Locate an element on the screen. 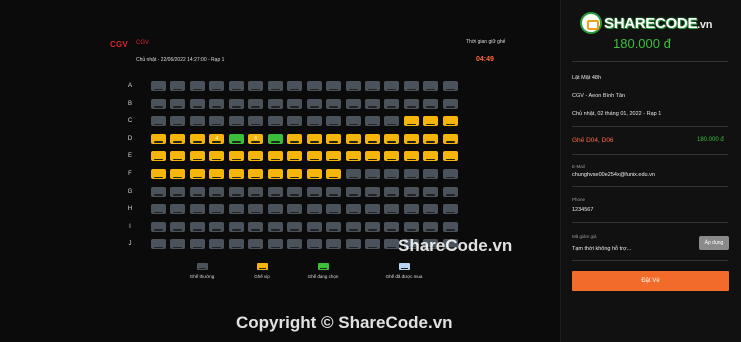  seat-h13 is located at coordinates (392, 209).